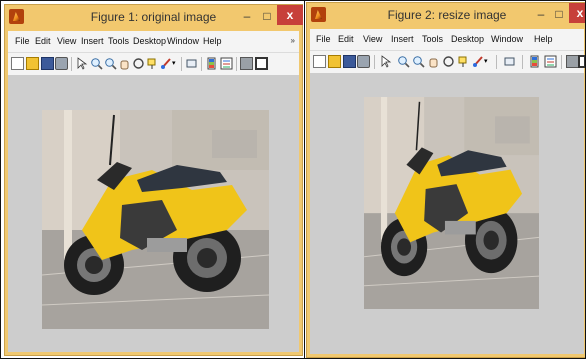  I want to click on border-line-top, so click(293, 0).